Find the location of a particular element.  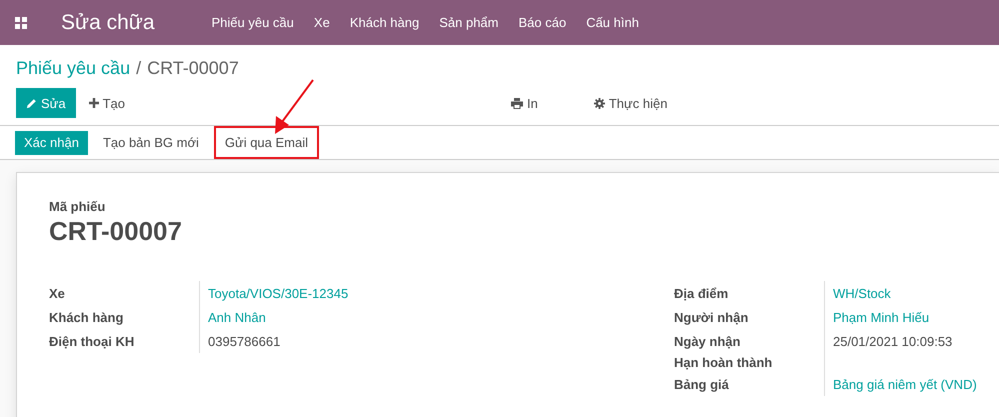

menu-item: Phiếu yêu cầu is located at coordinates (253, 22).